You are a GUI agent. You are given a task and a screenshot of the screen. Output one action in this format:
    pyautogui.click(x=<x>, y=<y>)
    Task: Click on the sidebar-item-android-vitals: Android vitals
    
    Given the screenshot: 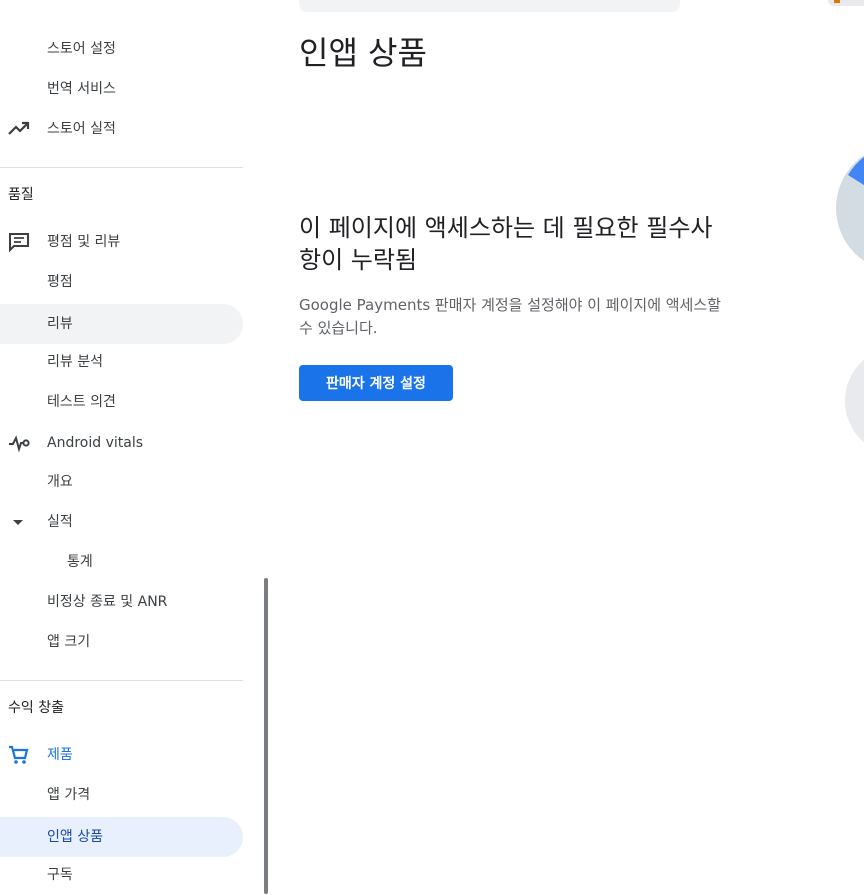 What is the action you would take?
    pyautogui.click(x=121, y=443)
    